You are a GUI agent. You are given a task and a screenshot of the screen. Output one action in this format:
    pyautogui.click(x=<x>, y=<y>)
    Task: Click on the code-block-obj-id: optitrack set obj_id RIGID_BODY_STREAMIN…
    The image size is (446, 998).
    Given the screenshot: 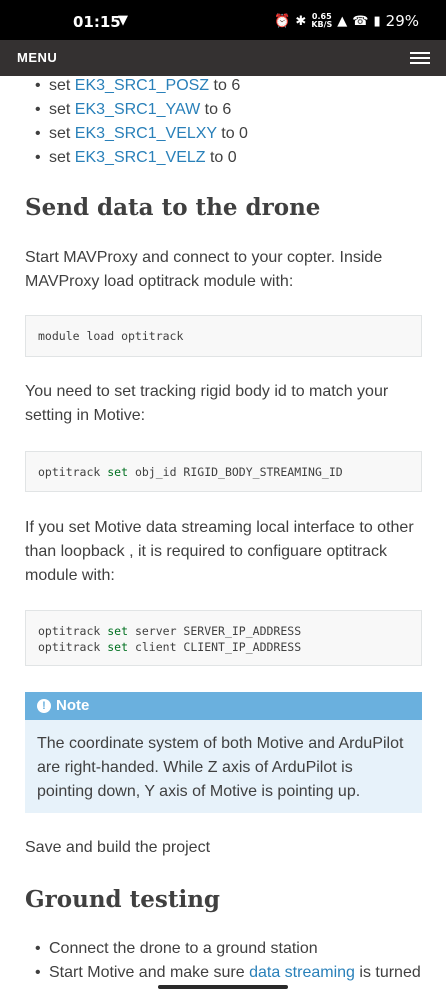 What is the action you would take?
    pyautogui.click(x=223, y=471)
    